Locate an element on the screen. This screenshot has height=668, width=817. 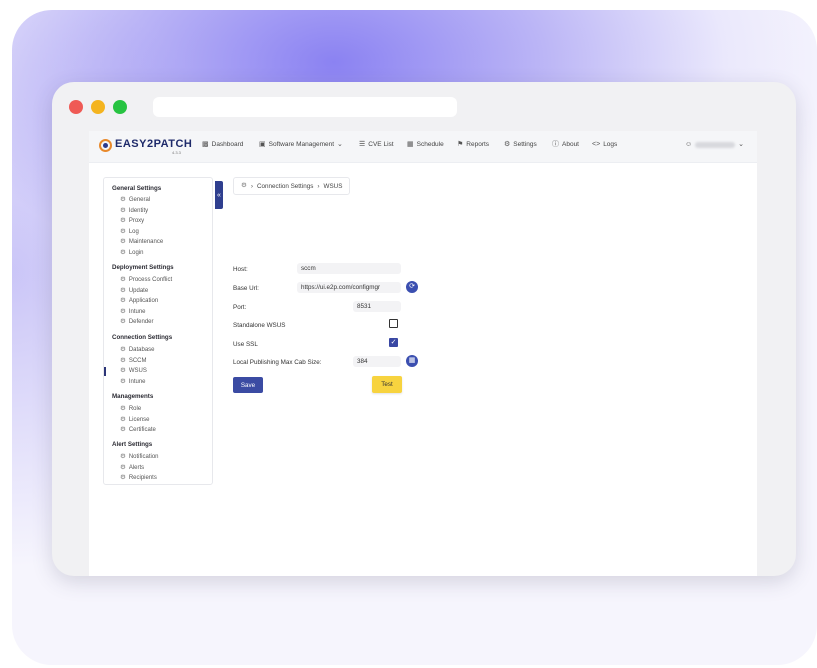
calculator-icon: ▦ is located at coordinates (412, 360).